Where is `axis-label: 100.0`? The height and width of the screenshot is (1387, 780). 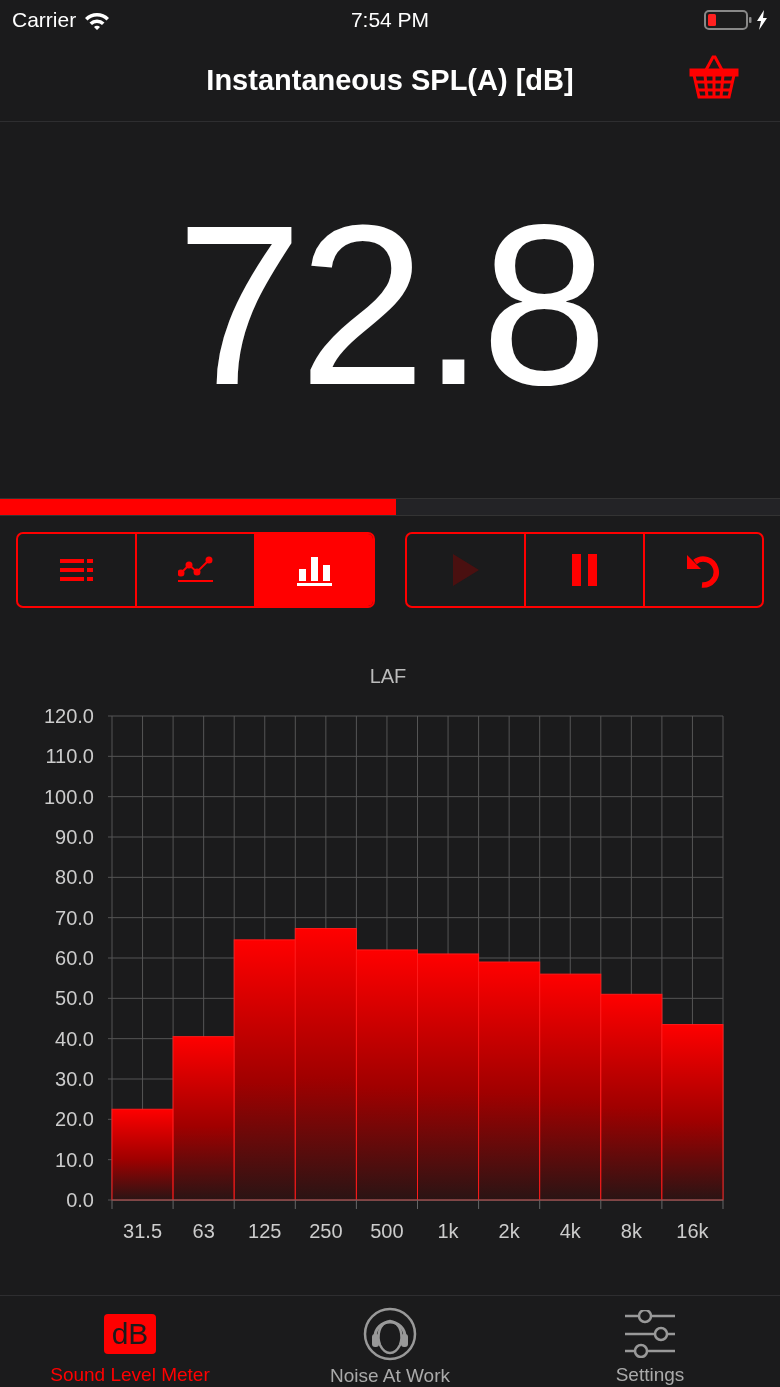
axis-label: 100.0 is located at coordinates (68, 796).